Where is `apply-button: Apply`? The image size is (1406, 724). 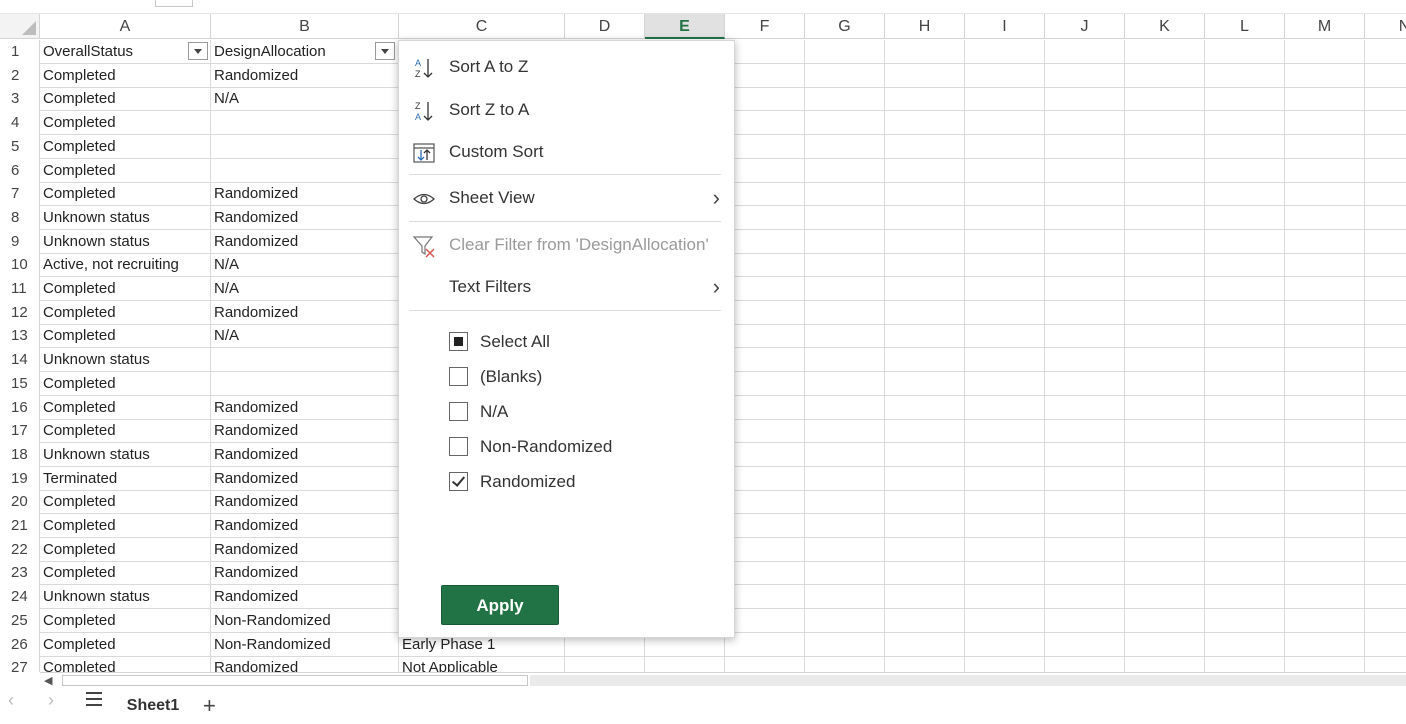 apply-button: Apply is located at coordinates (500, 605).